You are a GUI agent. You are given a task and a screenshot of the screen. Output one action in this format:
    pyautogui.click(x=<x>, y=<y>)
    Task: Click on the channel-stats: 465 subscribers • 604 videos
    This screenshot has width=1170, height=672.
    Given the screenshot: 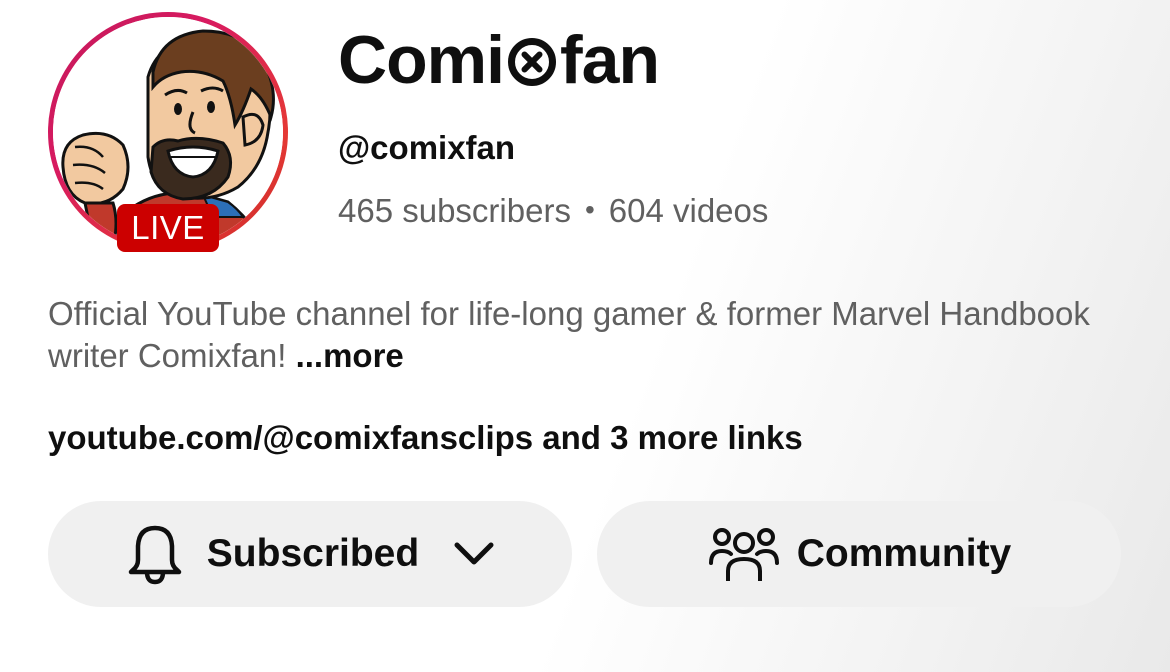 What is the action you would take?
    pyautogui.click(x=553, y=212)
    